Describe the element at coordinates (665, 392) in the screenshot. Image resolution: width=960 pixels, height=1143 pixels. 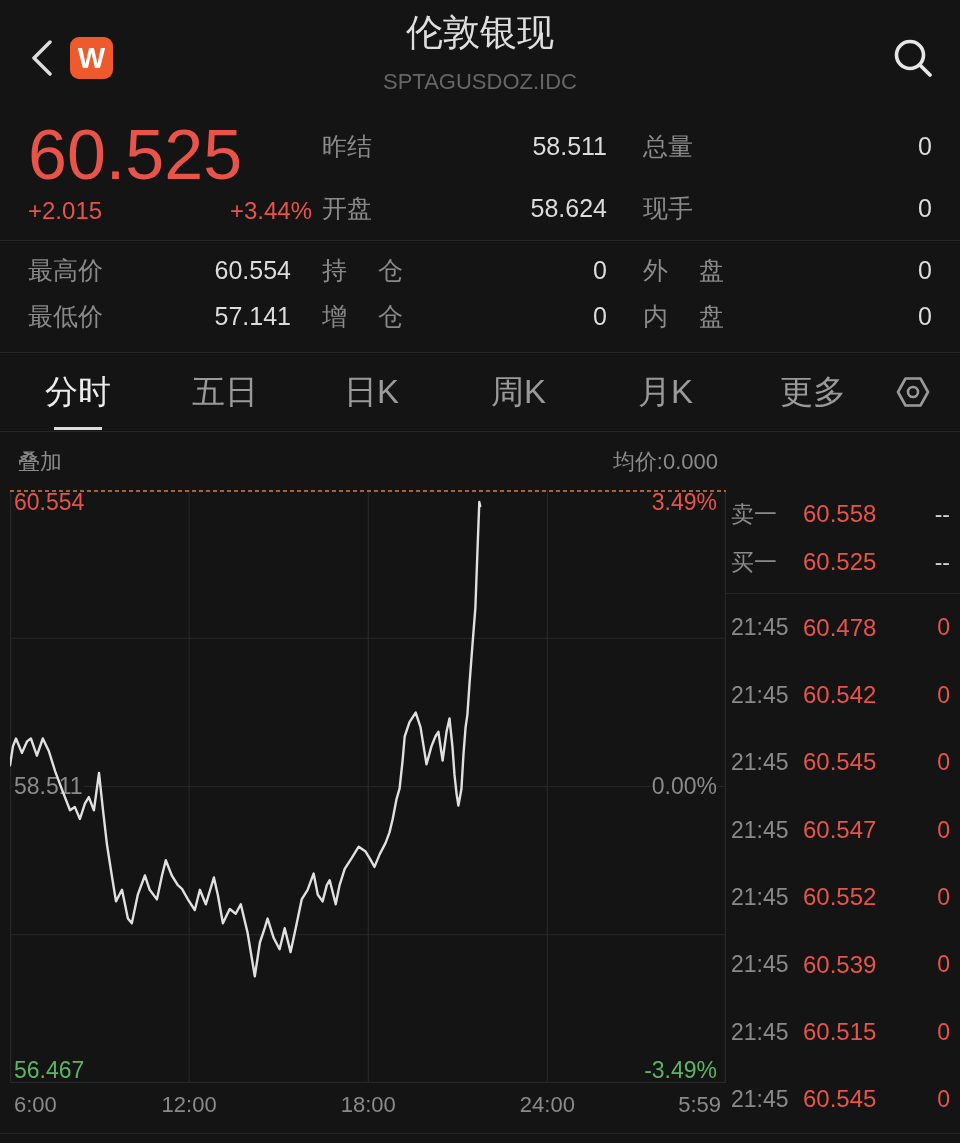
I see `chart-tab: 月K` at that location.